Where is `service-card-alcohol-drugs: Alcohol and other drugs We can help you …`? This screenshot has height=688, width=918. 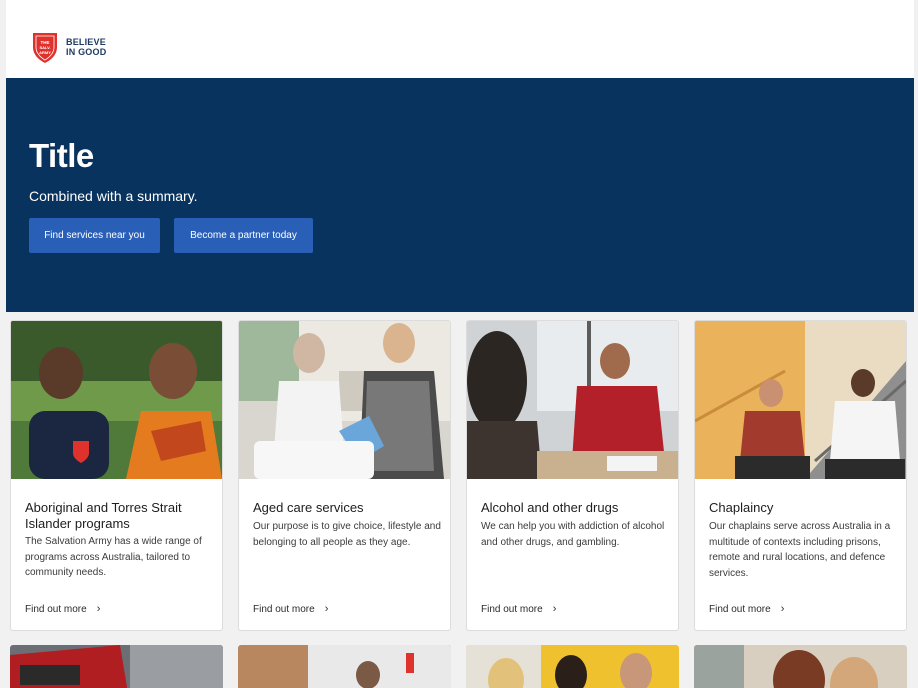
service-card-alcohol-drugs: Alcohol and other drugs We can help you … is located at coordinates (572, 475).